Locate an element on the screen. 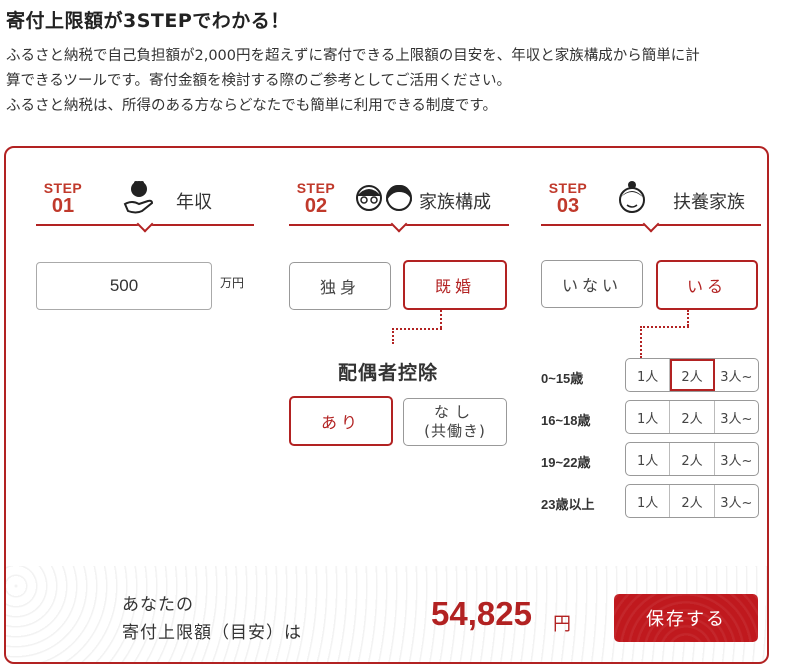  age-16-18-choice-1: 1人 is located at coordinates (648, 417).